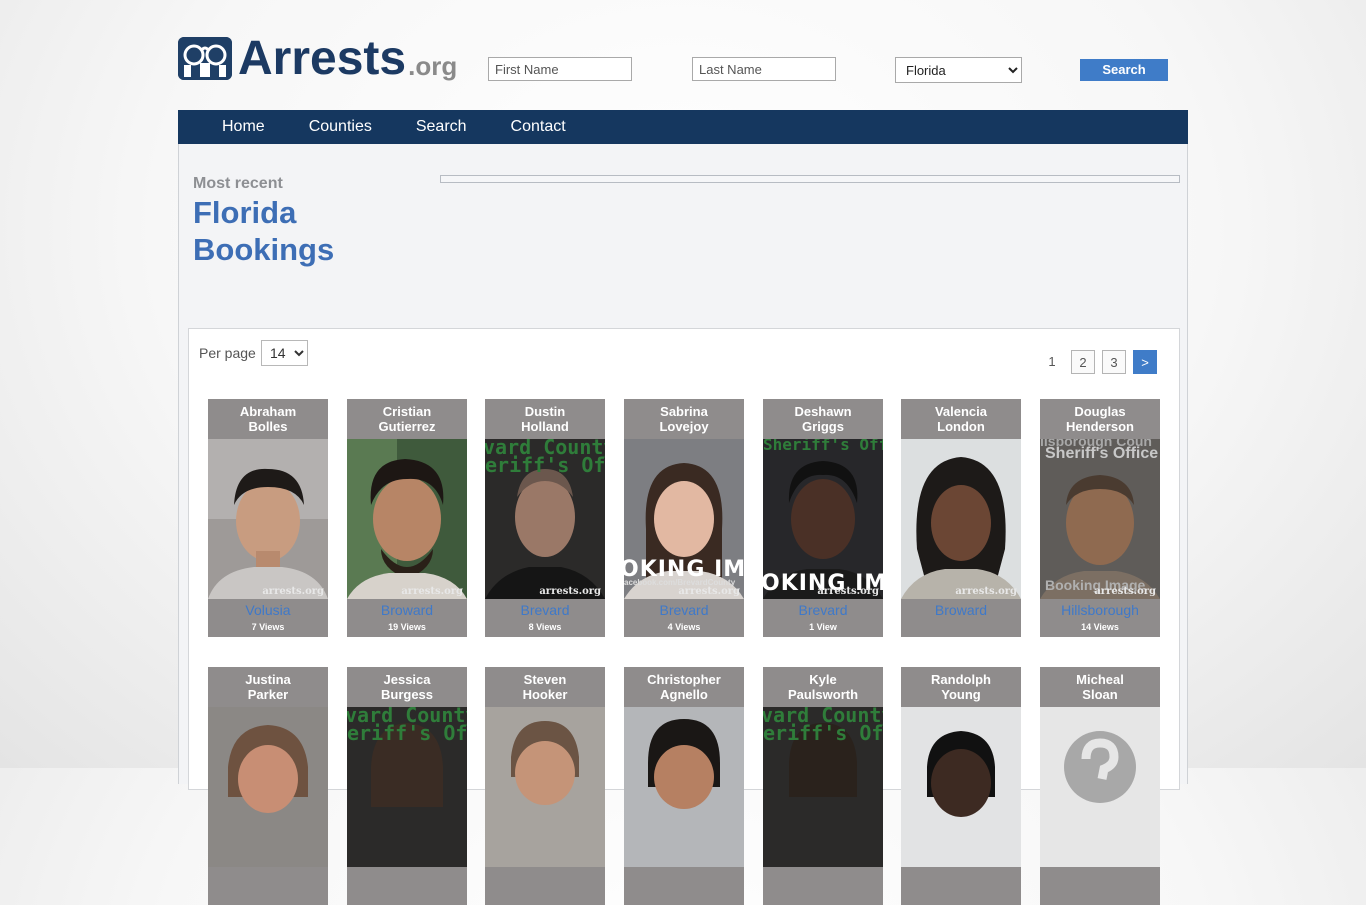  I want to click on county-link: Hillsborough, so click(1100, 610).